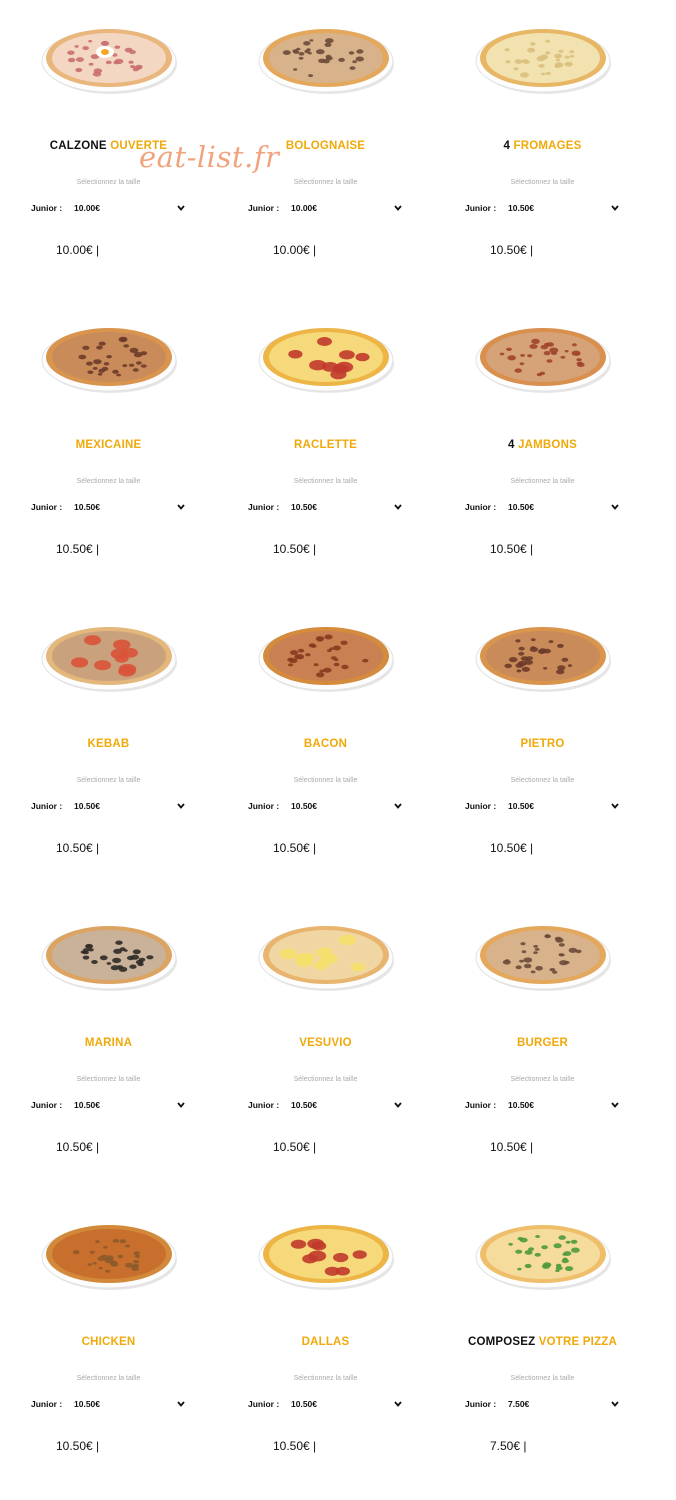 The width and height of the screenshot is (676, 1500). I want to click on pizza-title-name: CHICKEN, so click(108, 1342).